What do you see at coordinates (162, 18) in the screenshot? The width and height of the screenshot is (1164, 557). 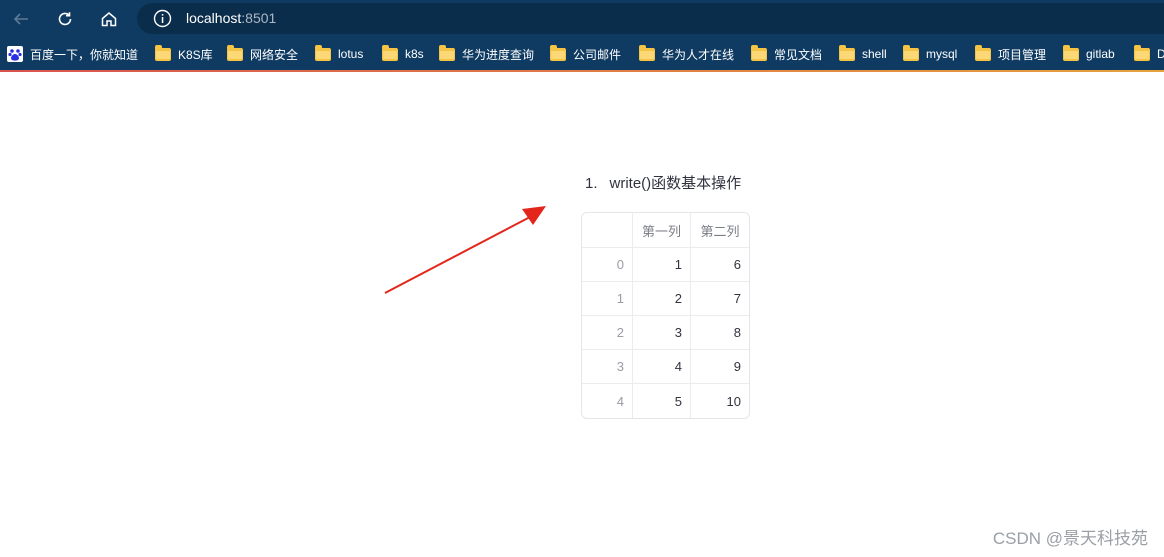 I see `site-info-icon` at bounding box center [162, 18].